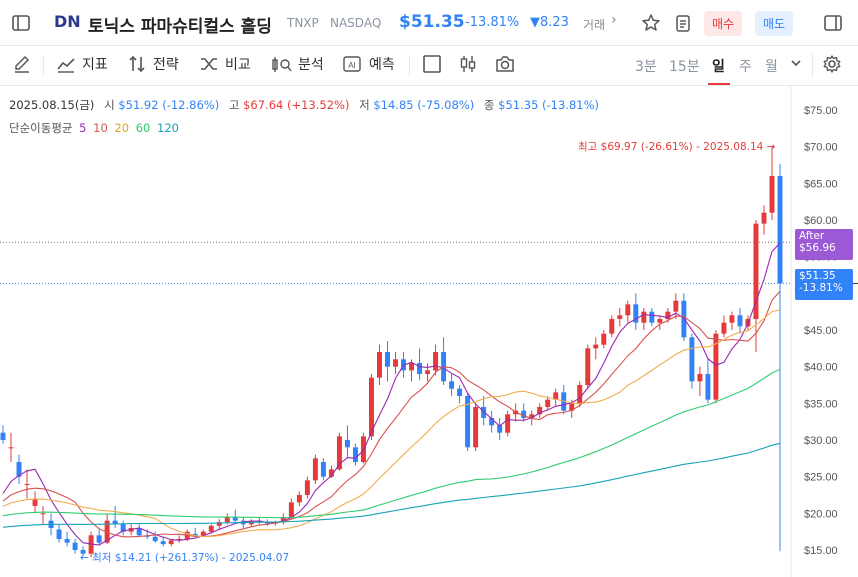 This screenshot has height=577, width=858. I want to click on compare-button: 비교, so click(225, 64).